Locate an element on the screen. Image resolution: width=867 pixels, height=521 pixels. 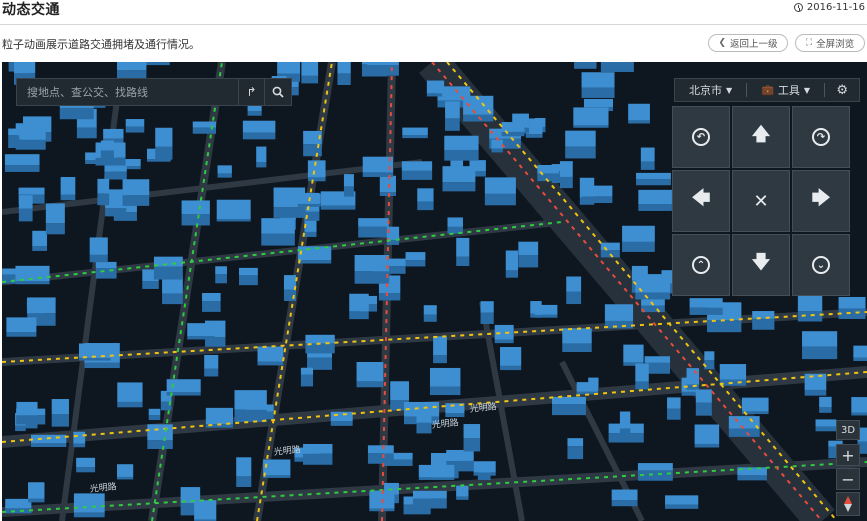
rotate-right-button: ↷ is located at coordinates (821, 137).